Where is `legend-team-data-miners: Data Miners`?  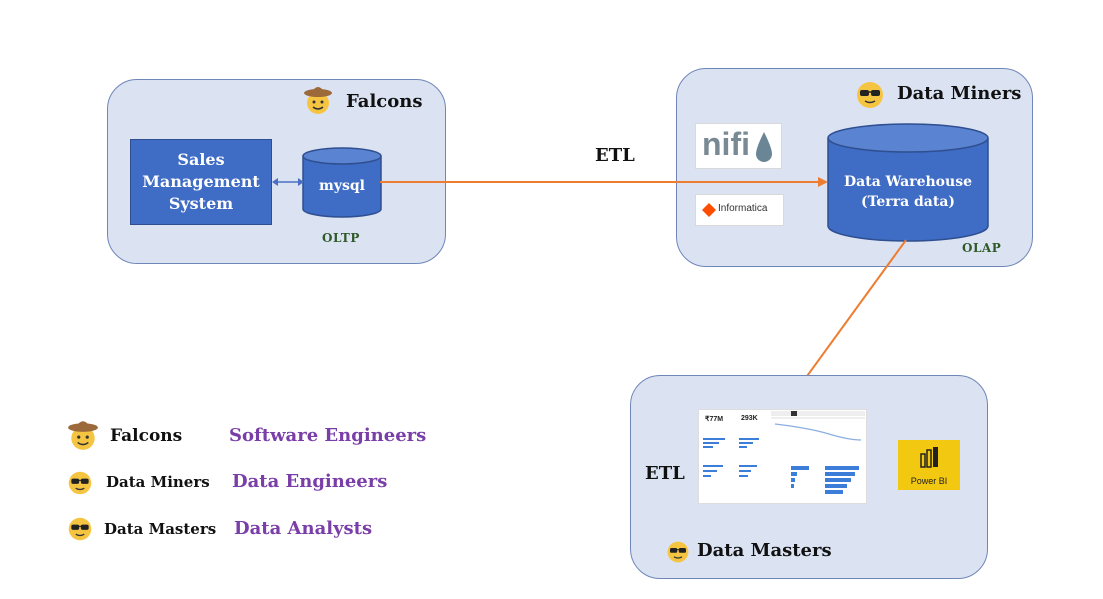
legend-team-data-miners: Data Miners is located at coordinates (158, 482).